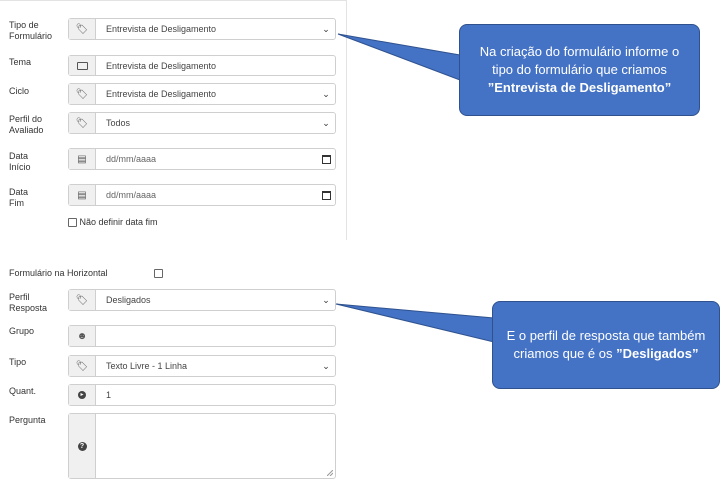 This screenshot has width=722, height=482. What do you see at coordinates (579, 87) in the screenshot?
I see `callout-first-bold: ”Entrevista de Desligamento”` at bounding box center [579, 87].